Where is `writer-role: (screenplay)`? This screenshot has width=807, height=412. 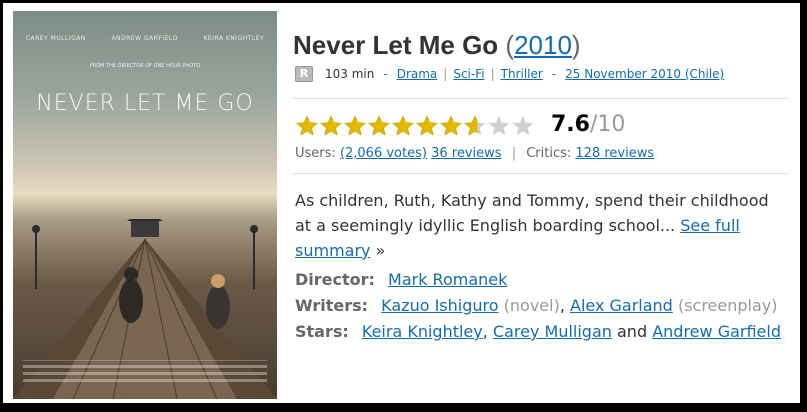
writer-role: (screenplay) is located at coordinates (727, 305).